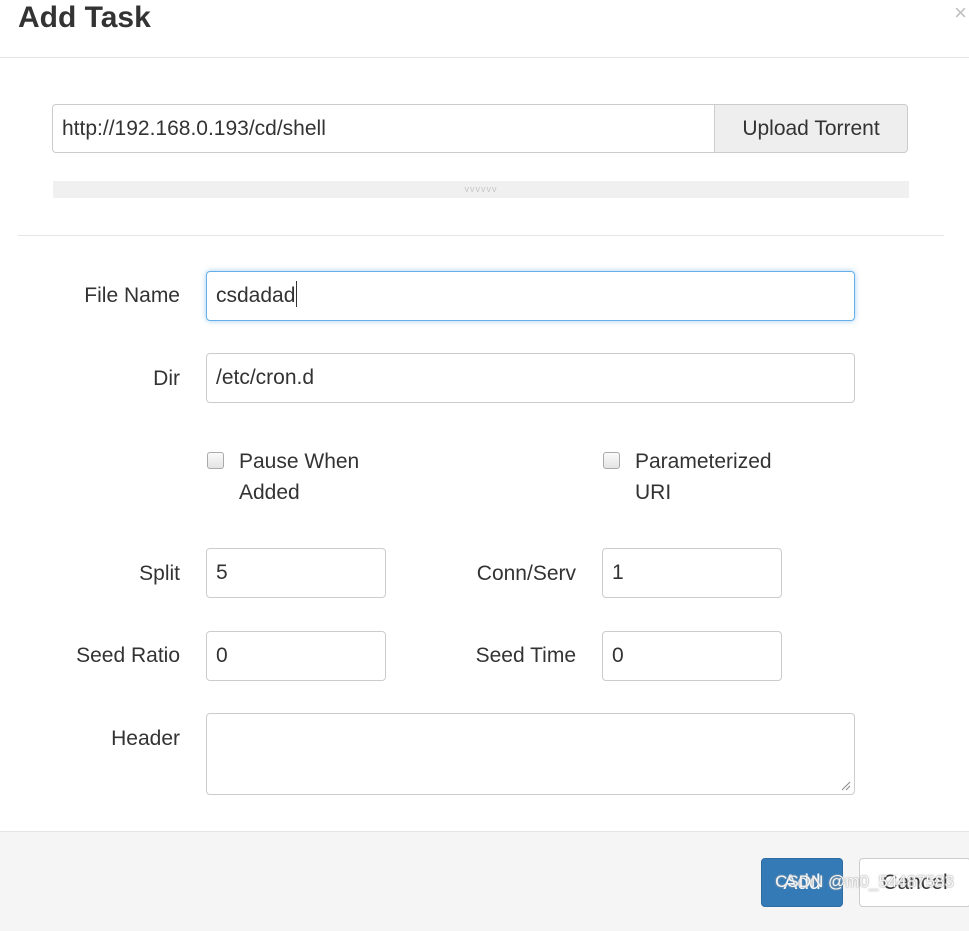 This screenshot has height=931, width=969. What do you see at coordinates (811, 128) in the screenshot?
I see `upload-torrent-button: Upload Torrent` at bounding box center [811, 128].